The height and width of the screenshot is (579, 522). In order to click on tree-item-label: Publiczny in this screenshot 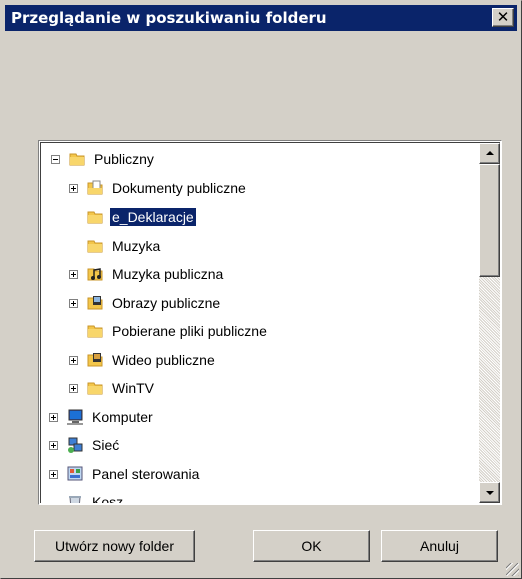, I will do `click(124, 159)`.